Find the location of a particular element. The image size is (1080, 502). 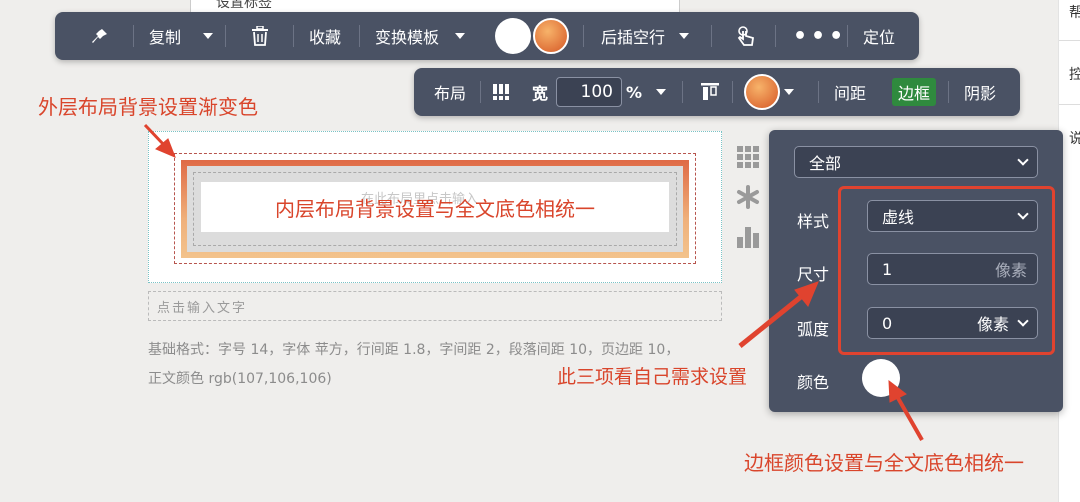

arrow-size-head is located at coordinates (806, 294).